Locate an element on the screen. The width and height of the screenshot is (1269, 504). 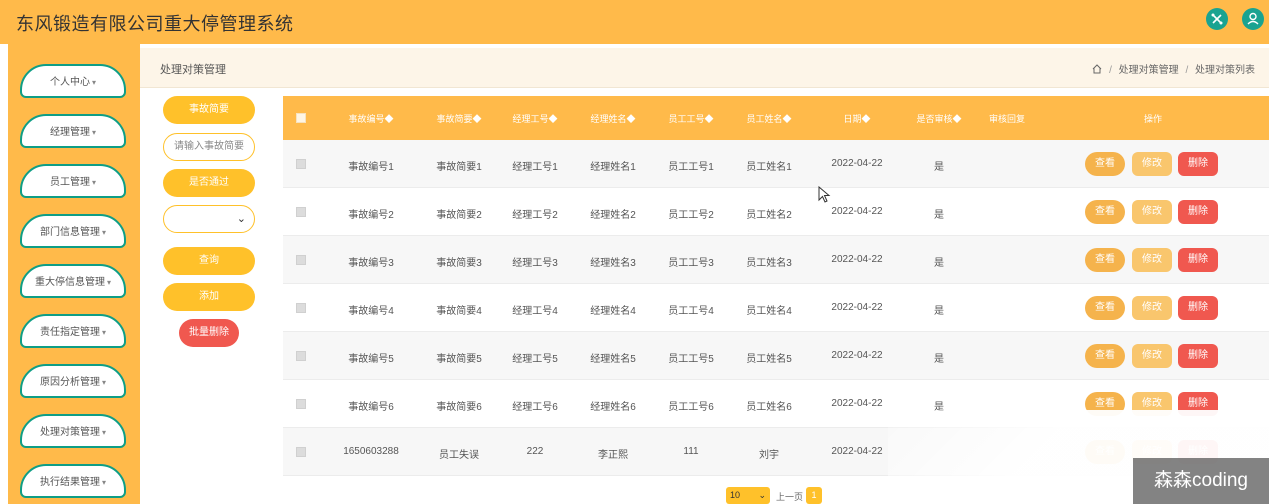
sidebar-item-departments: 部门信息管理 ▾ is located at coordinates (73, 231).